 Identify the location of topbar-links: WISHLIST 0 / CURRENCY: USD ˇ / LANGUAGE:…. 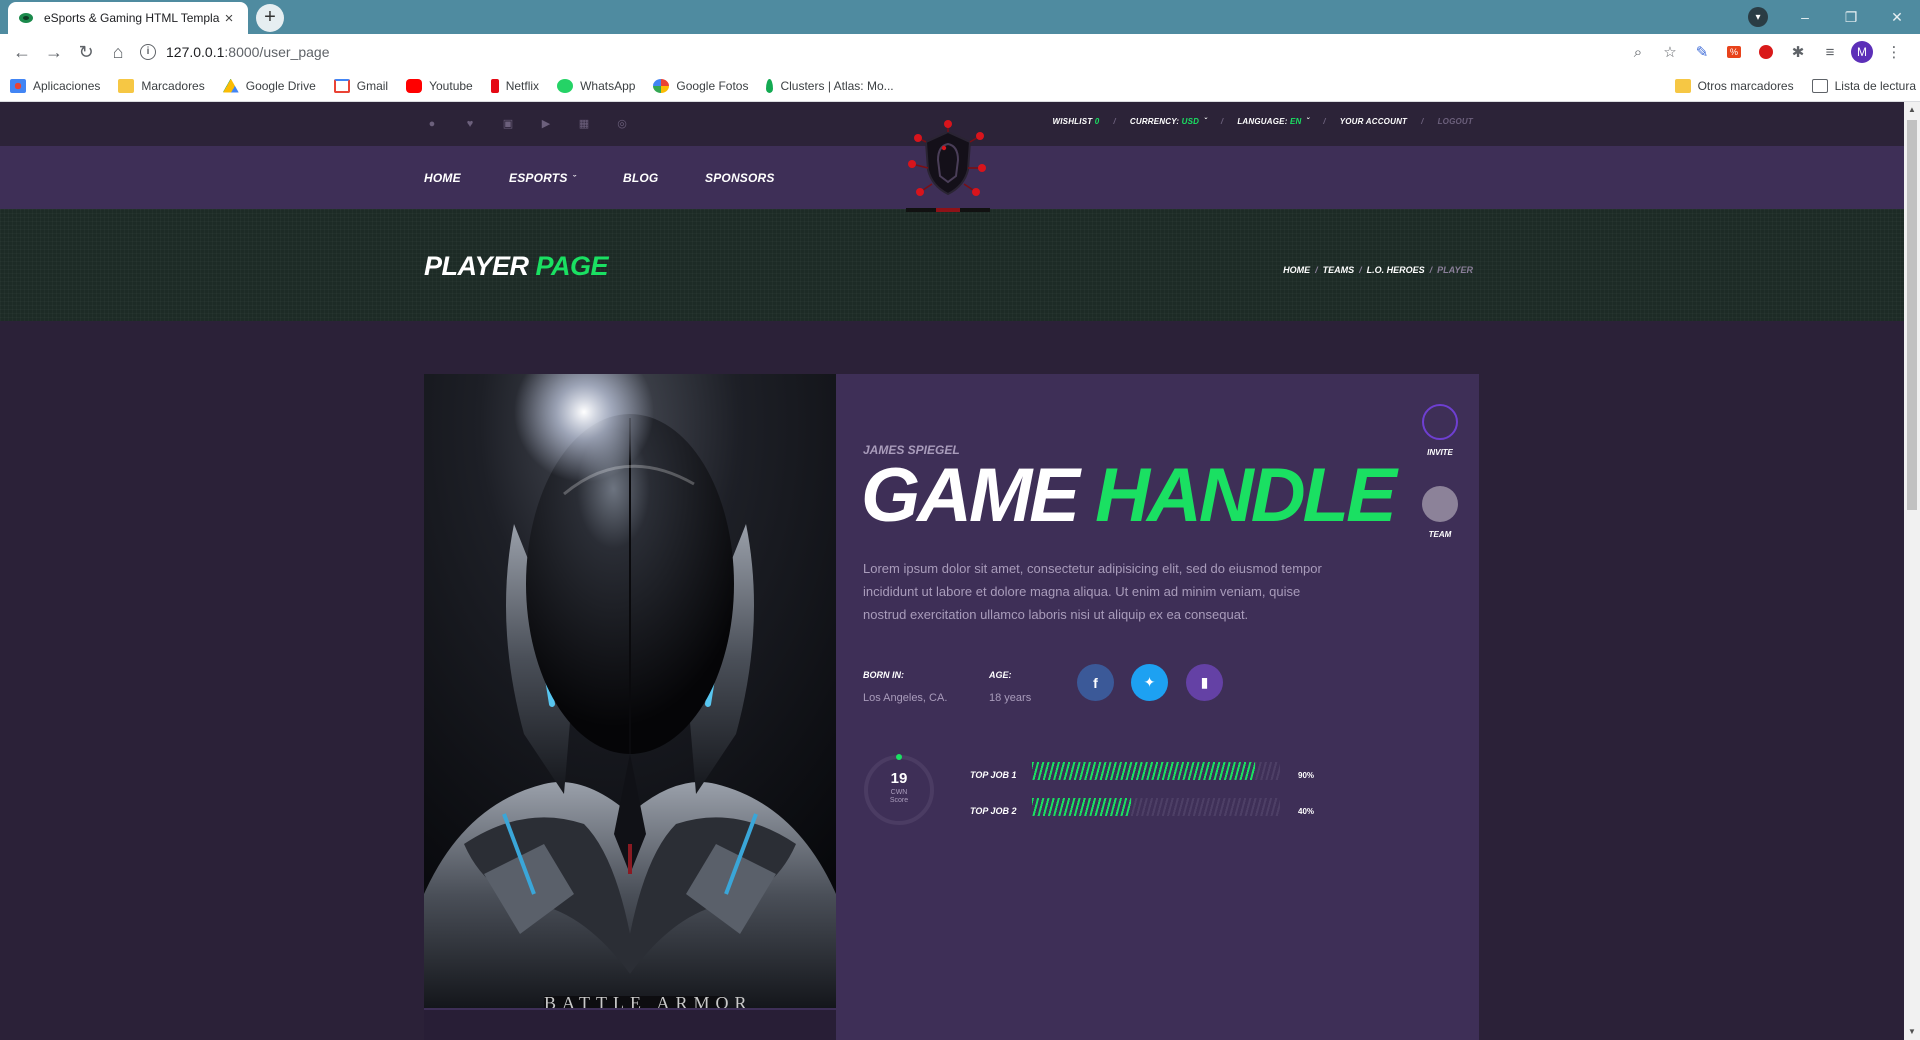
(1263, 121).